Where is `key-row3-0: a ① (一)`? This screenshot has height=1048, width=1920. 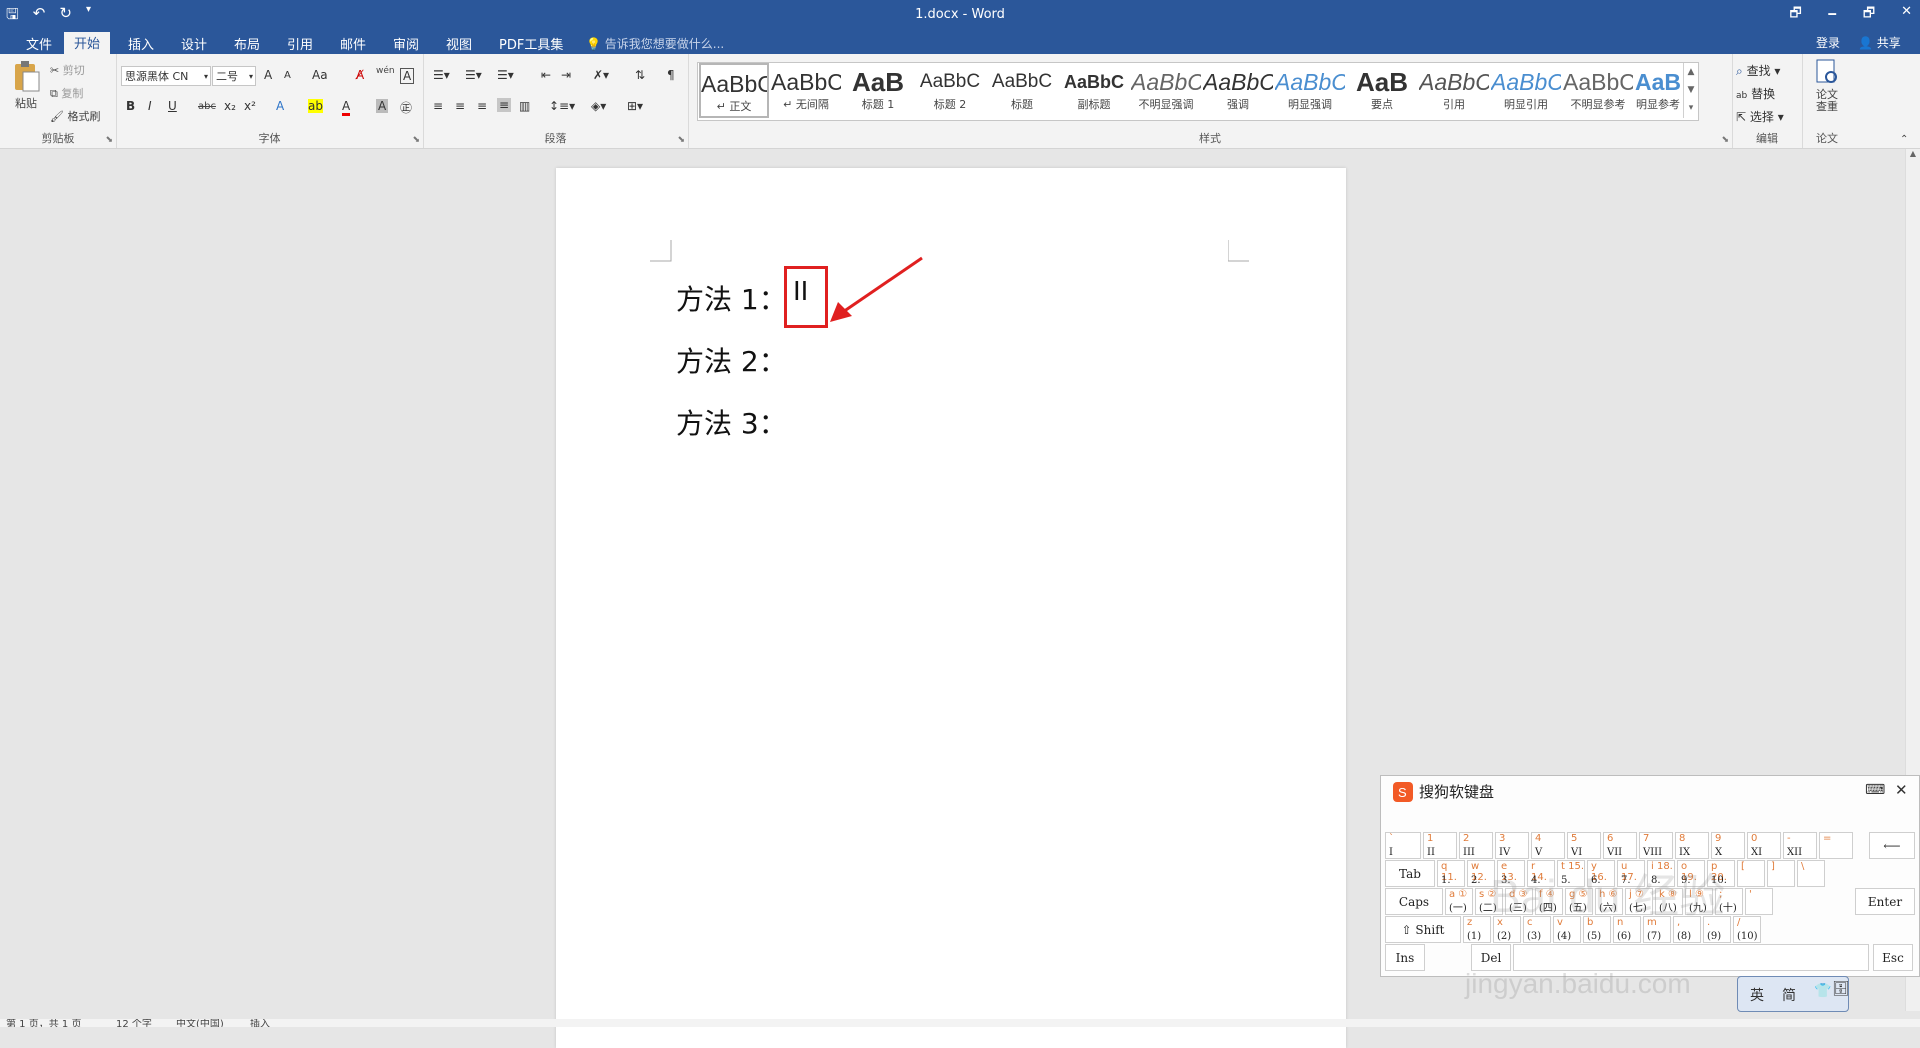 key-row3-0: a ① (一) is located at coordinates (1459, 901).